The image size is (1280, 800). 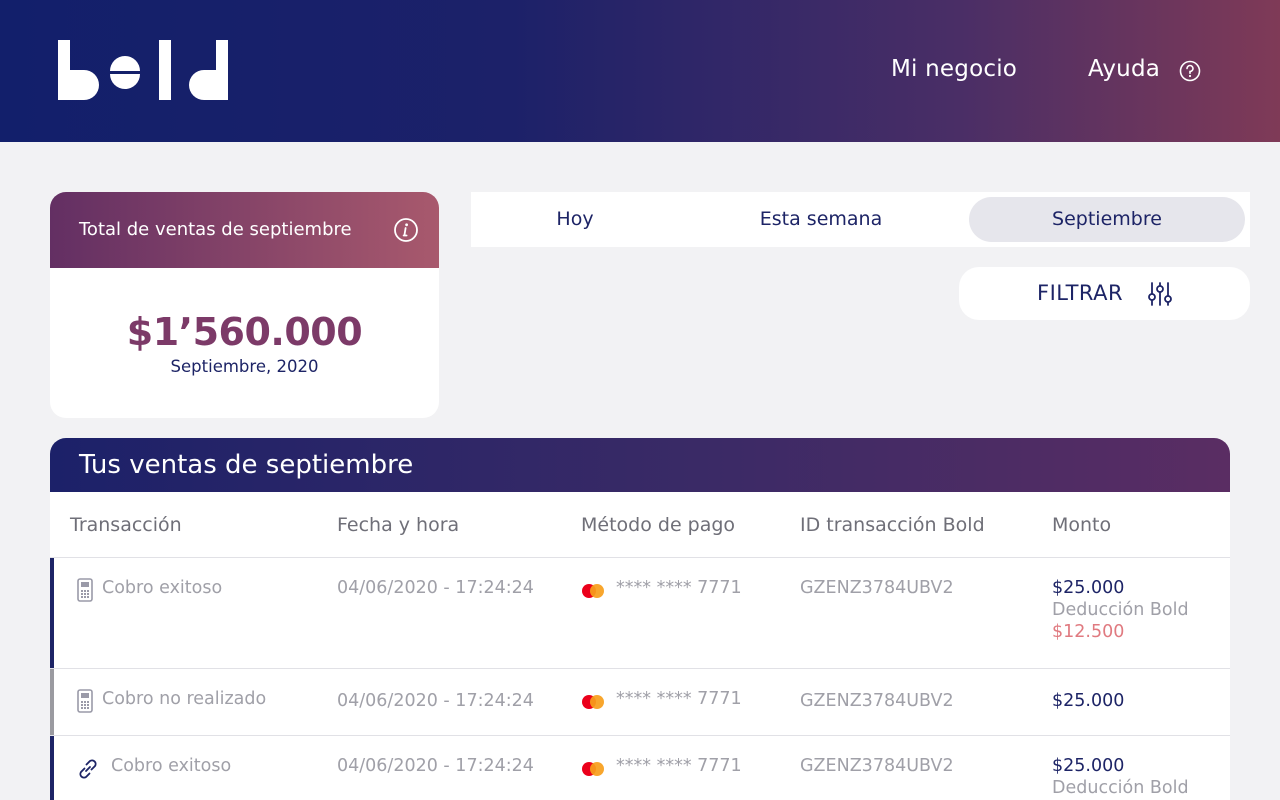 I want to click on deduction-value: $12.500, so click(x=1088, y=632).